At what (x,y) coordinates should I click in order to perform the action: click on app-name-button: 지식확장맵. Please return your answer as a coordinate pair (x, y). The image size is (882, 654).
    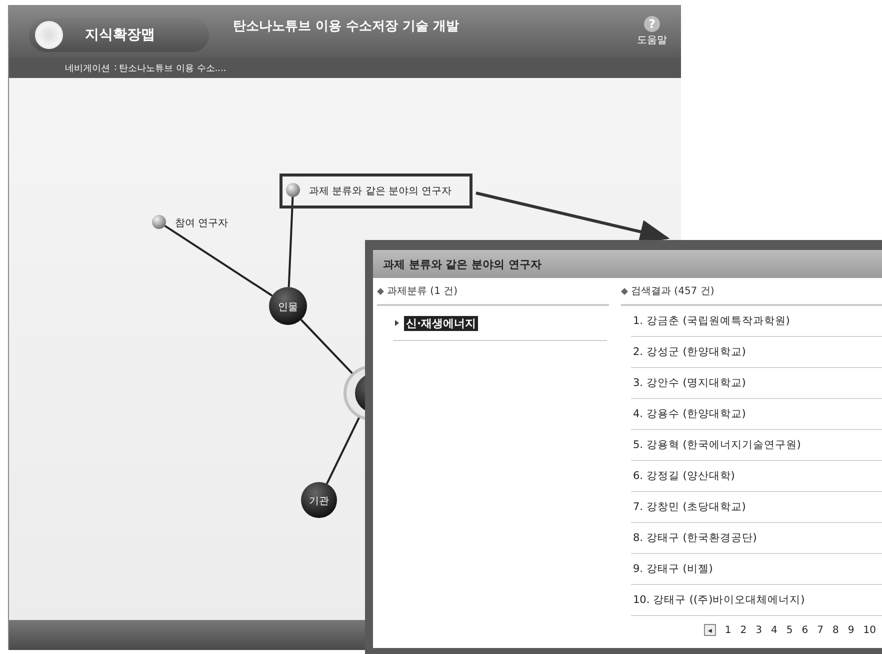
    Looking at the image, I should click on (119, 35).